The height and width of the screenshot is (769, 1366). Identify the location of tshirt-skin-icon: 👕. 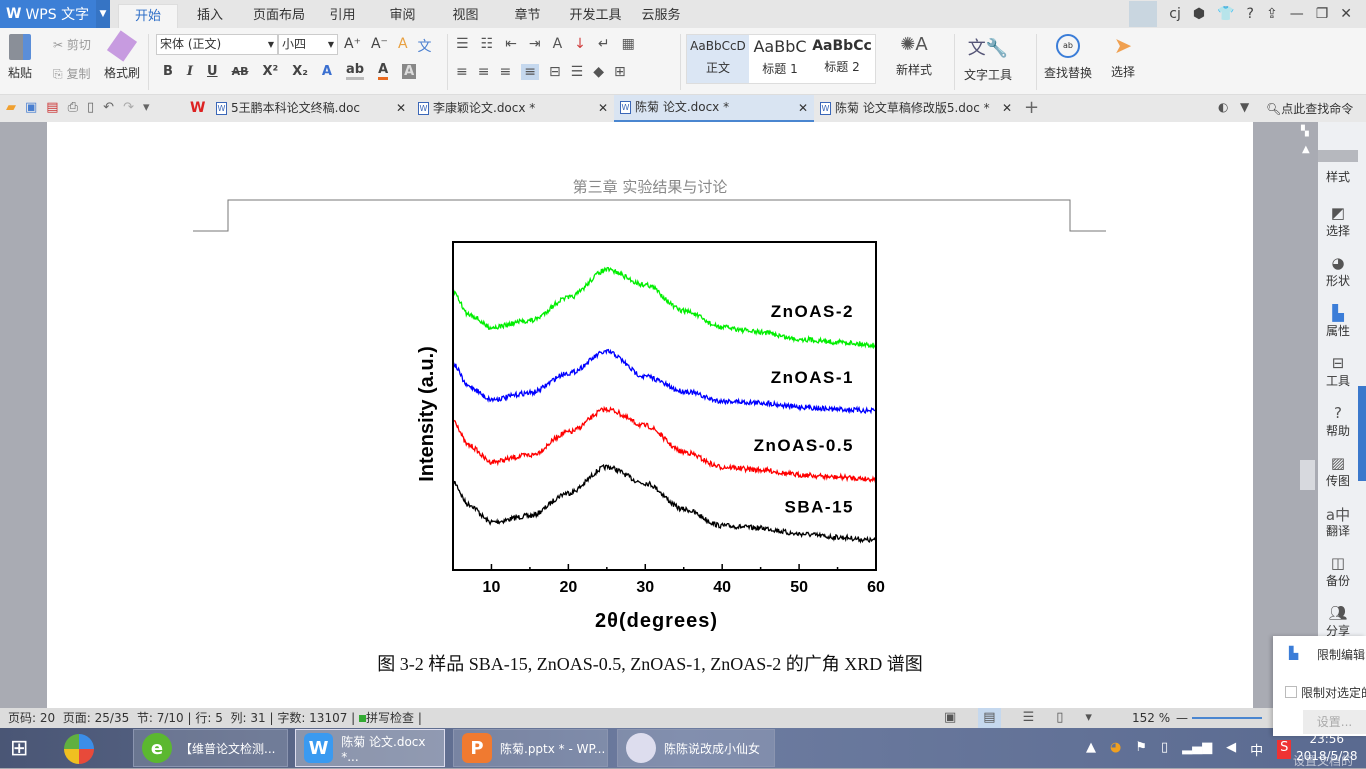
(1225, 14).